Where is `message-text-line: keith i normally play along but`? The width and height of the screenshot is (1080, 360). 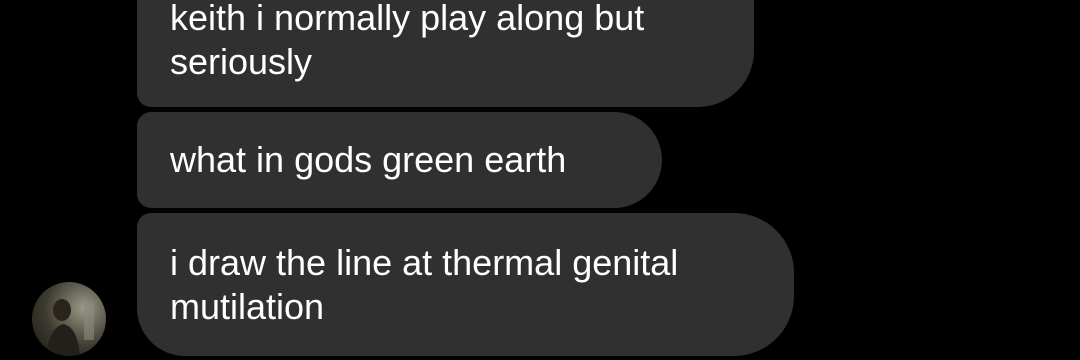 message-text-line: keith i normally play along but is located at coordinates (407, 19).